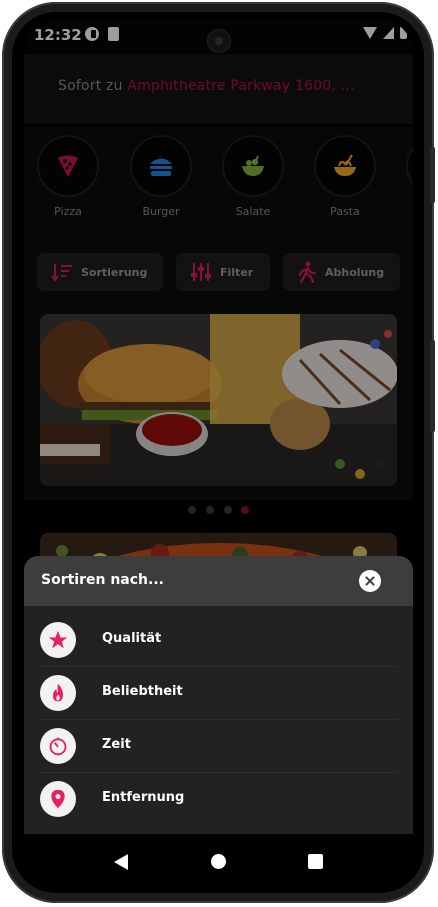 Image resolution: width=438 pixels, height=907 pixels. I want to click on option-label: Beliebtheit, so click(142, 691).